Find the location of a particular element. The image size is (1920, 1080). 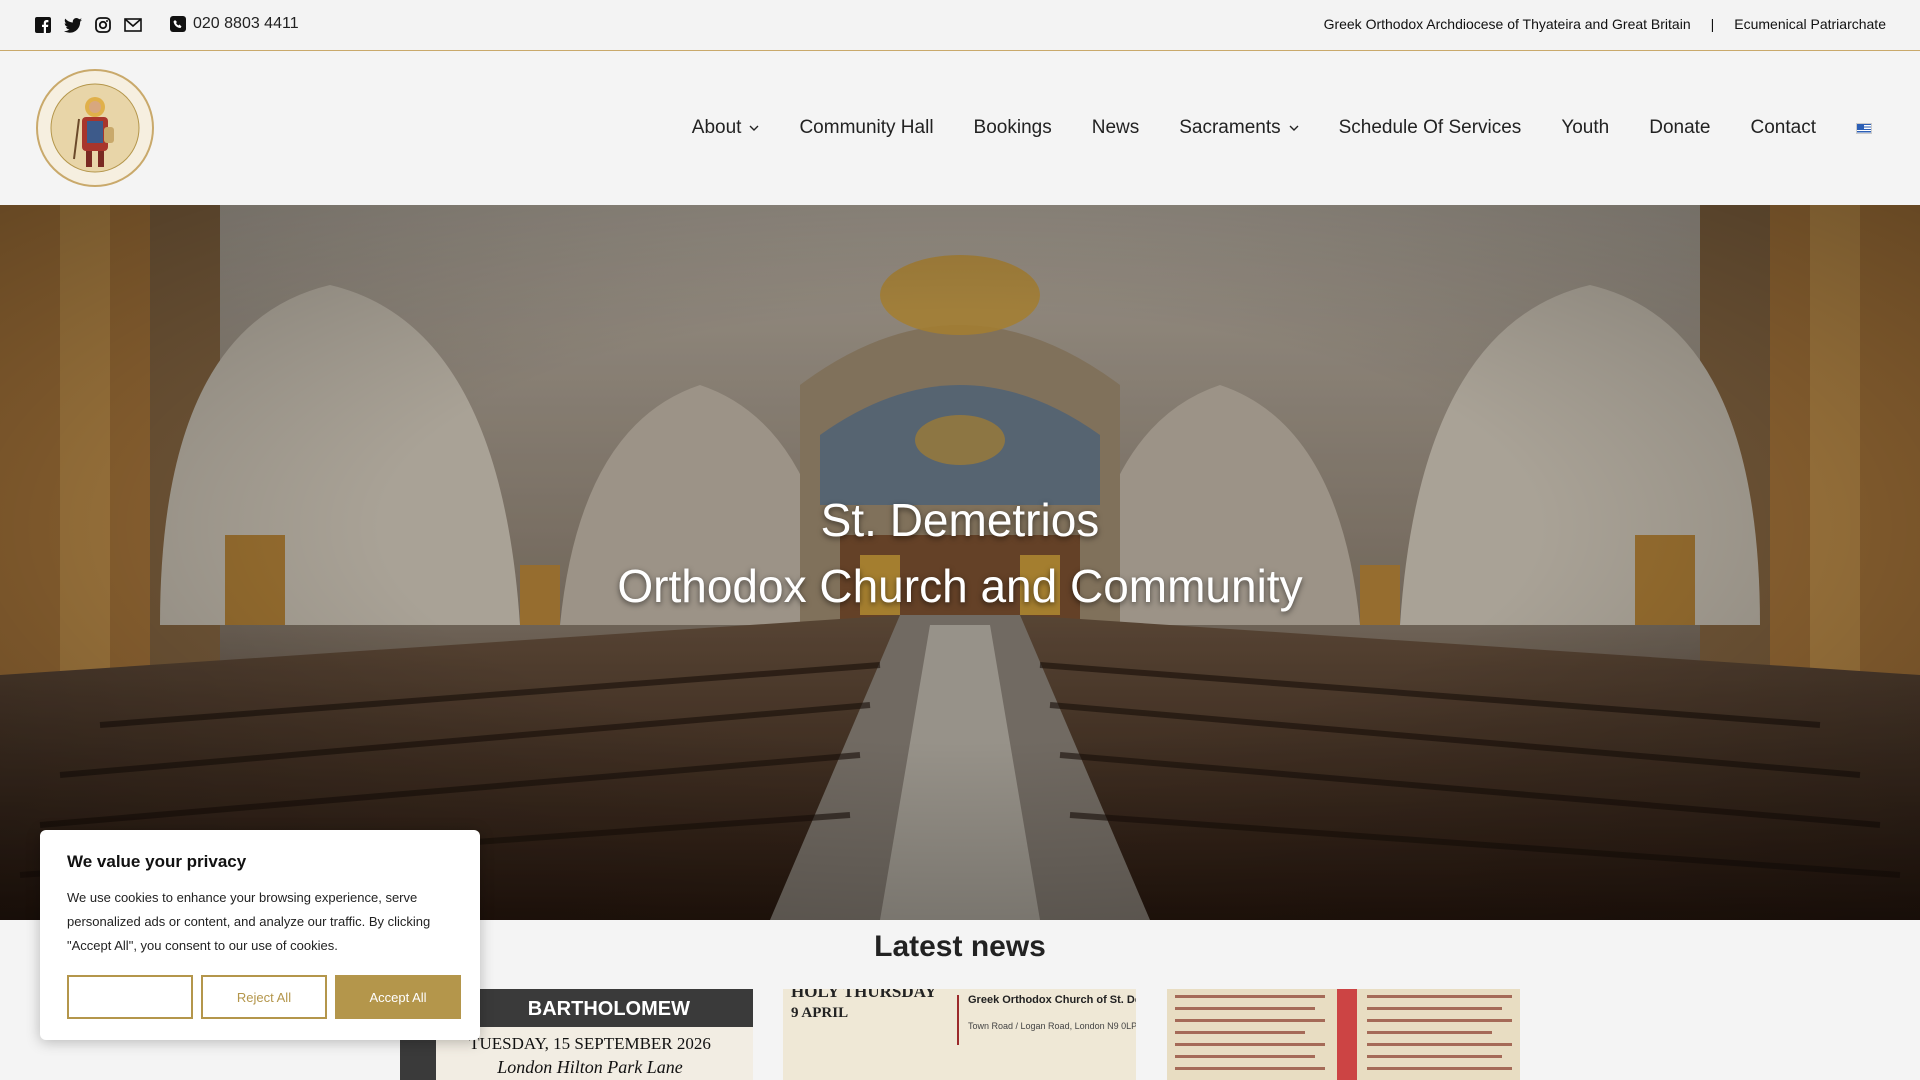

phone-number: 020 8803 4411 is located at coordinates (246, 23).